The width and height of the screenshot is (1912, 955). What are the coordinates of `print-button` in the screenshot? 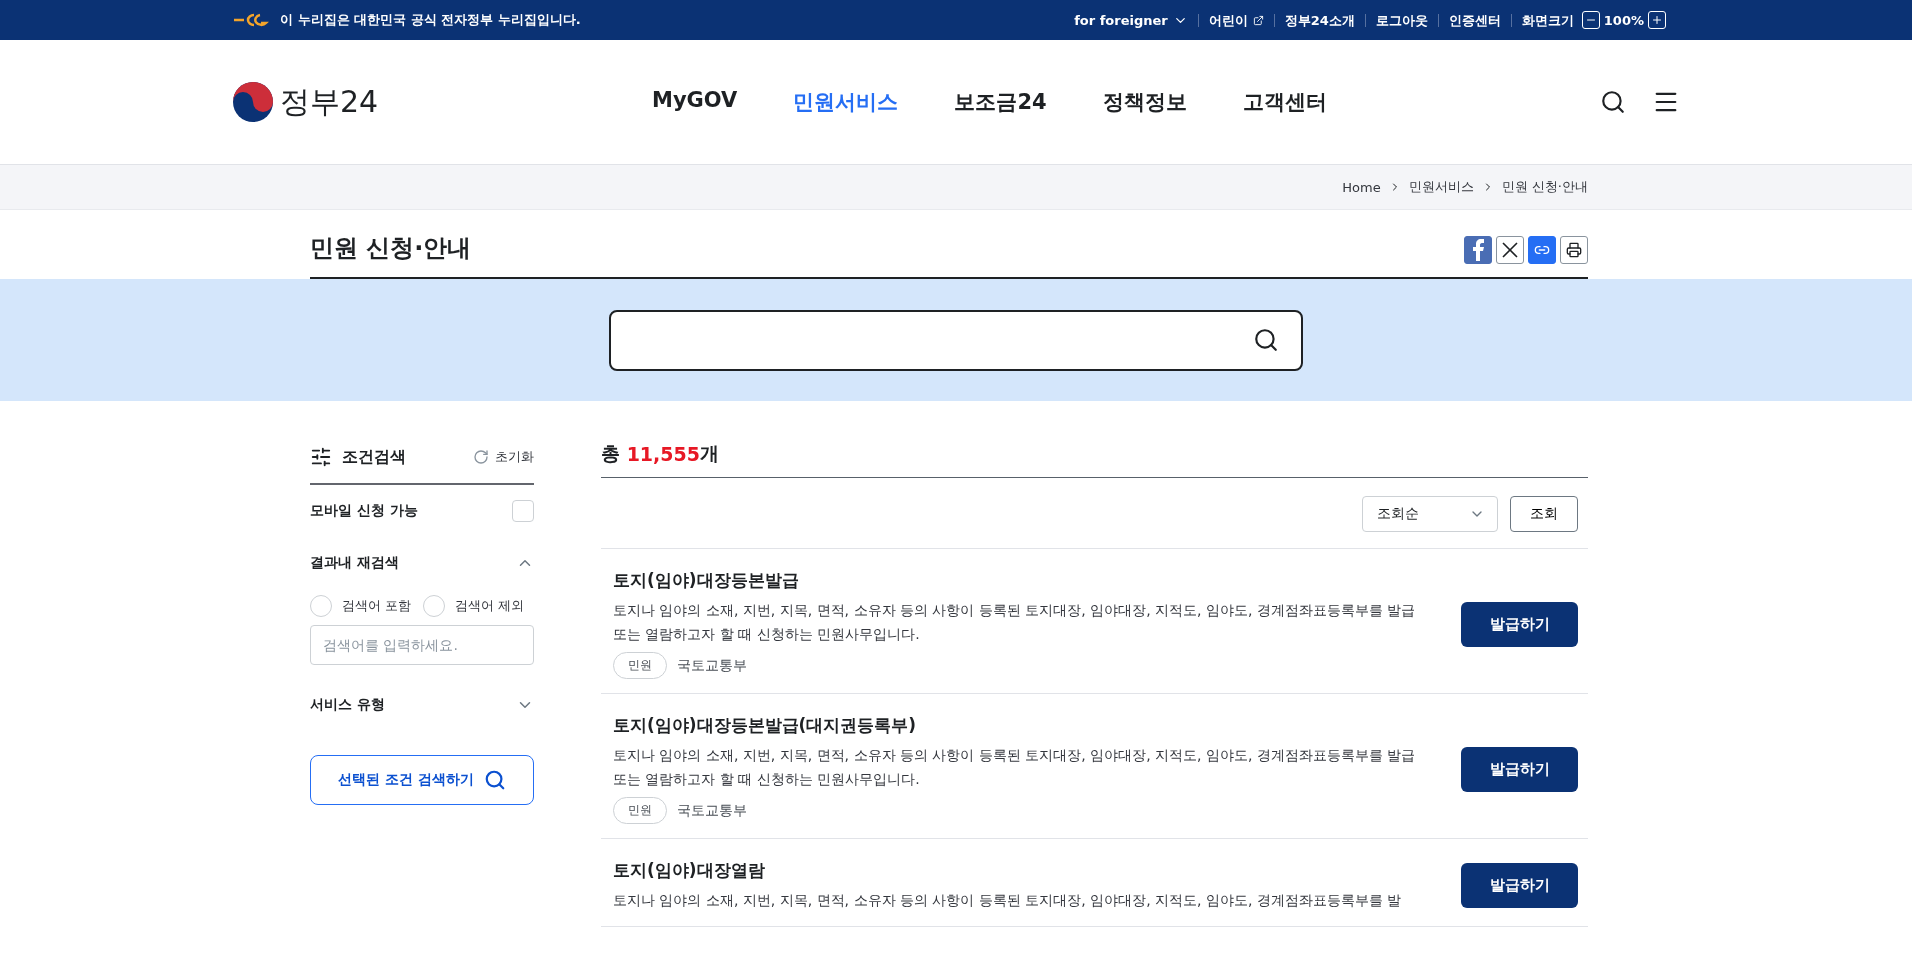 It's located at (1574, 250).